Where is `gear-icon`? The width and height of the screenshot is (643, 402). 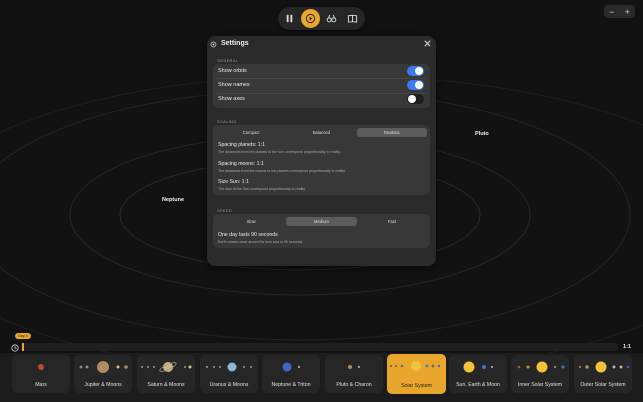 gear-icon is located at coordinates (213, 44).